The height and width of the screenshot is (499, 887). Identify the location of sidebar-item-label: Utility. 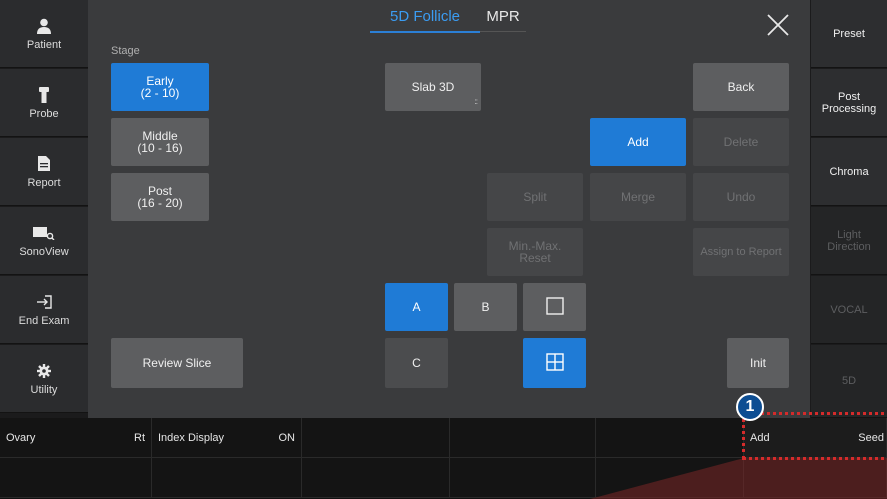
(44, 389).